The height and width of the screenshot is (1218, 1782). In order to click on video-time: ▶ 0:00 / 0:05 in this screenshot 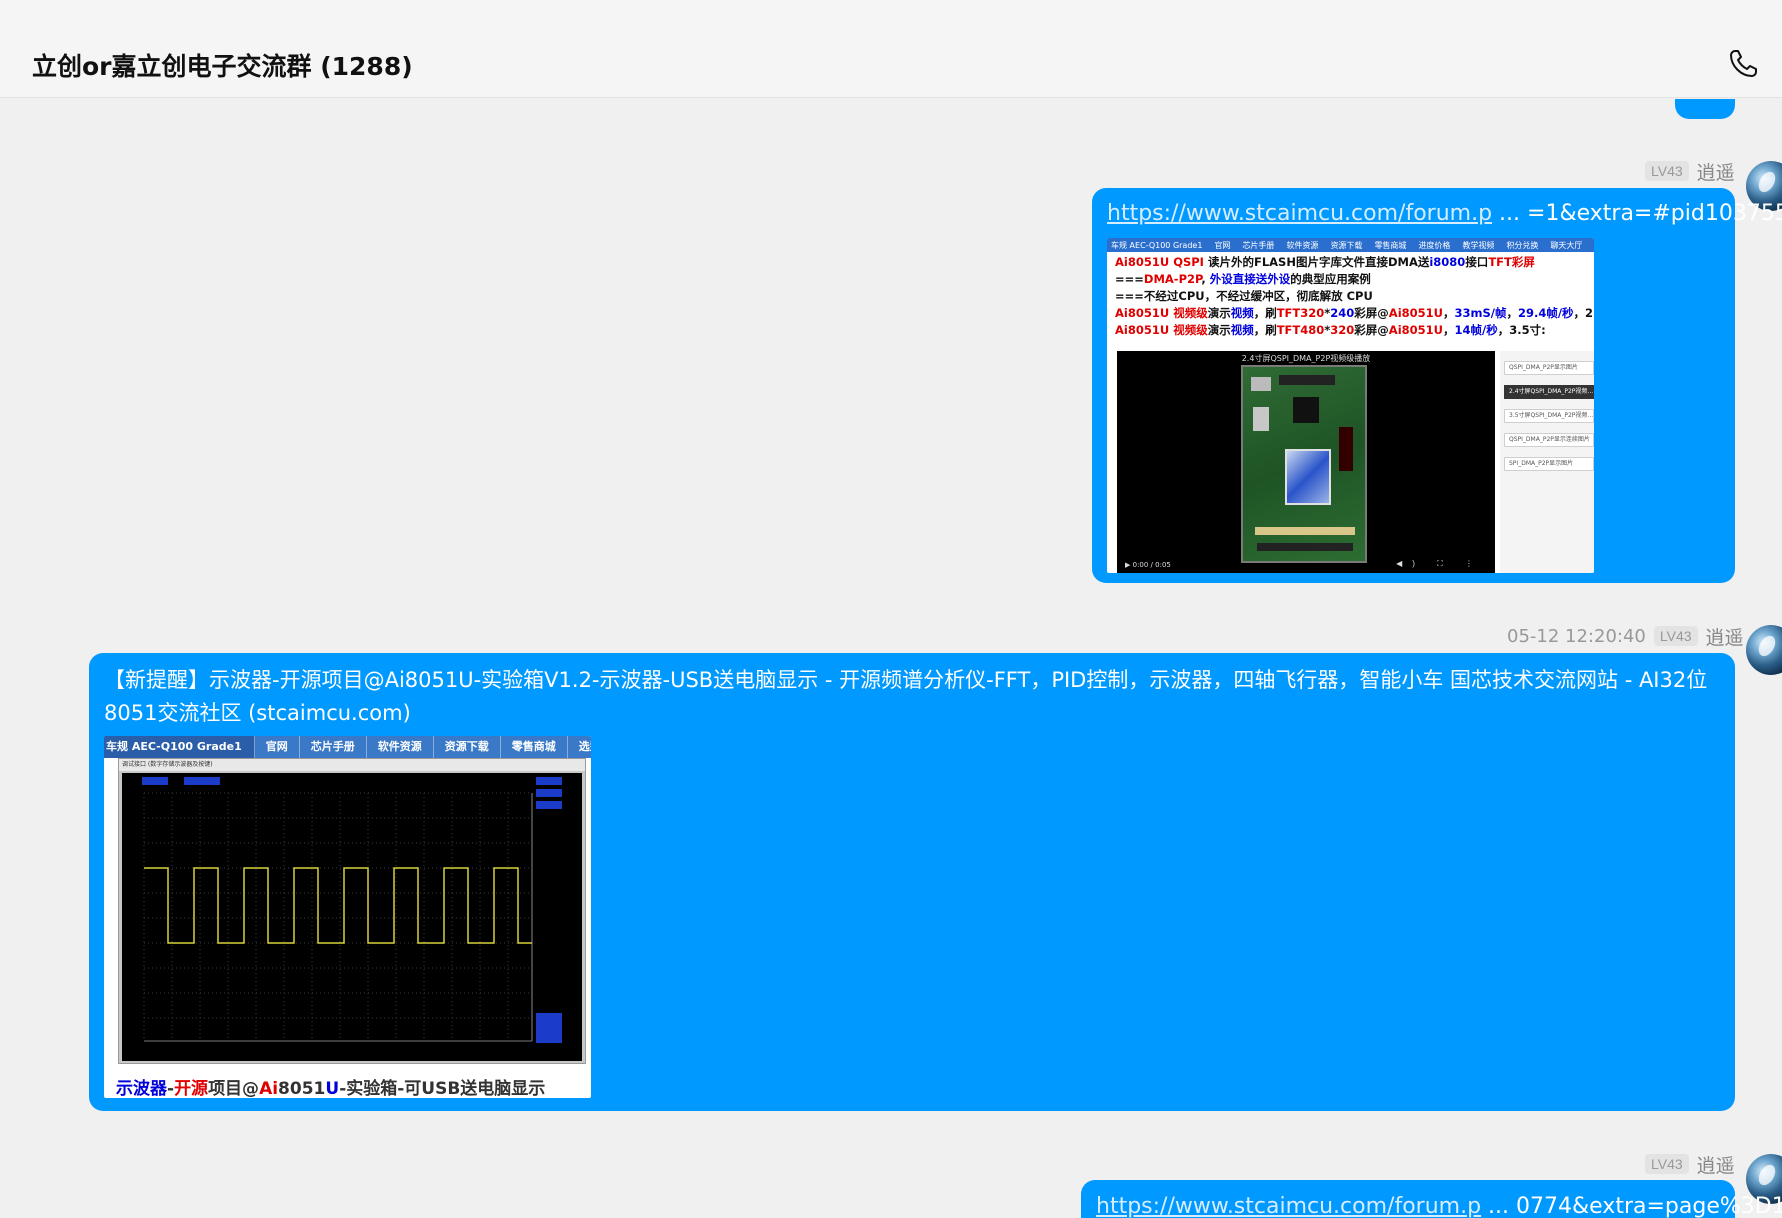, I will do `click(1148, 565)`.